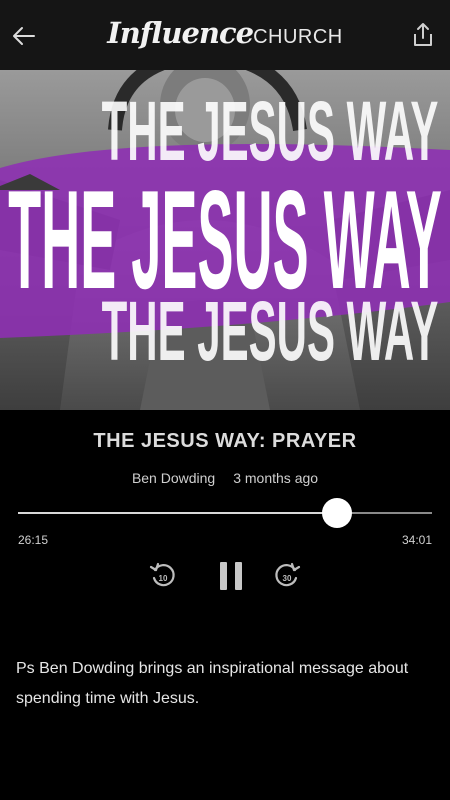  I want to click on share-button, so click(423, 35).